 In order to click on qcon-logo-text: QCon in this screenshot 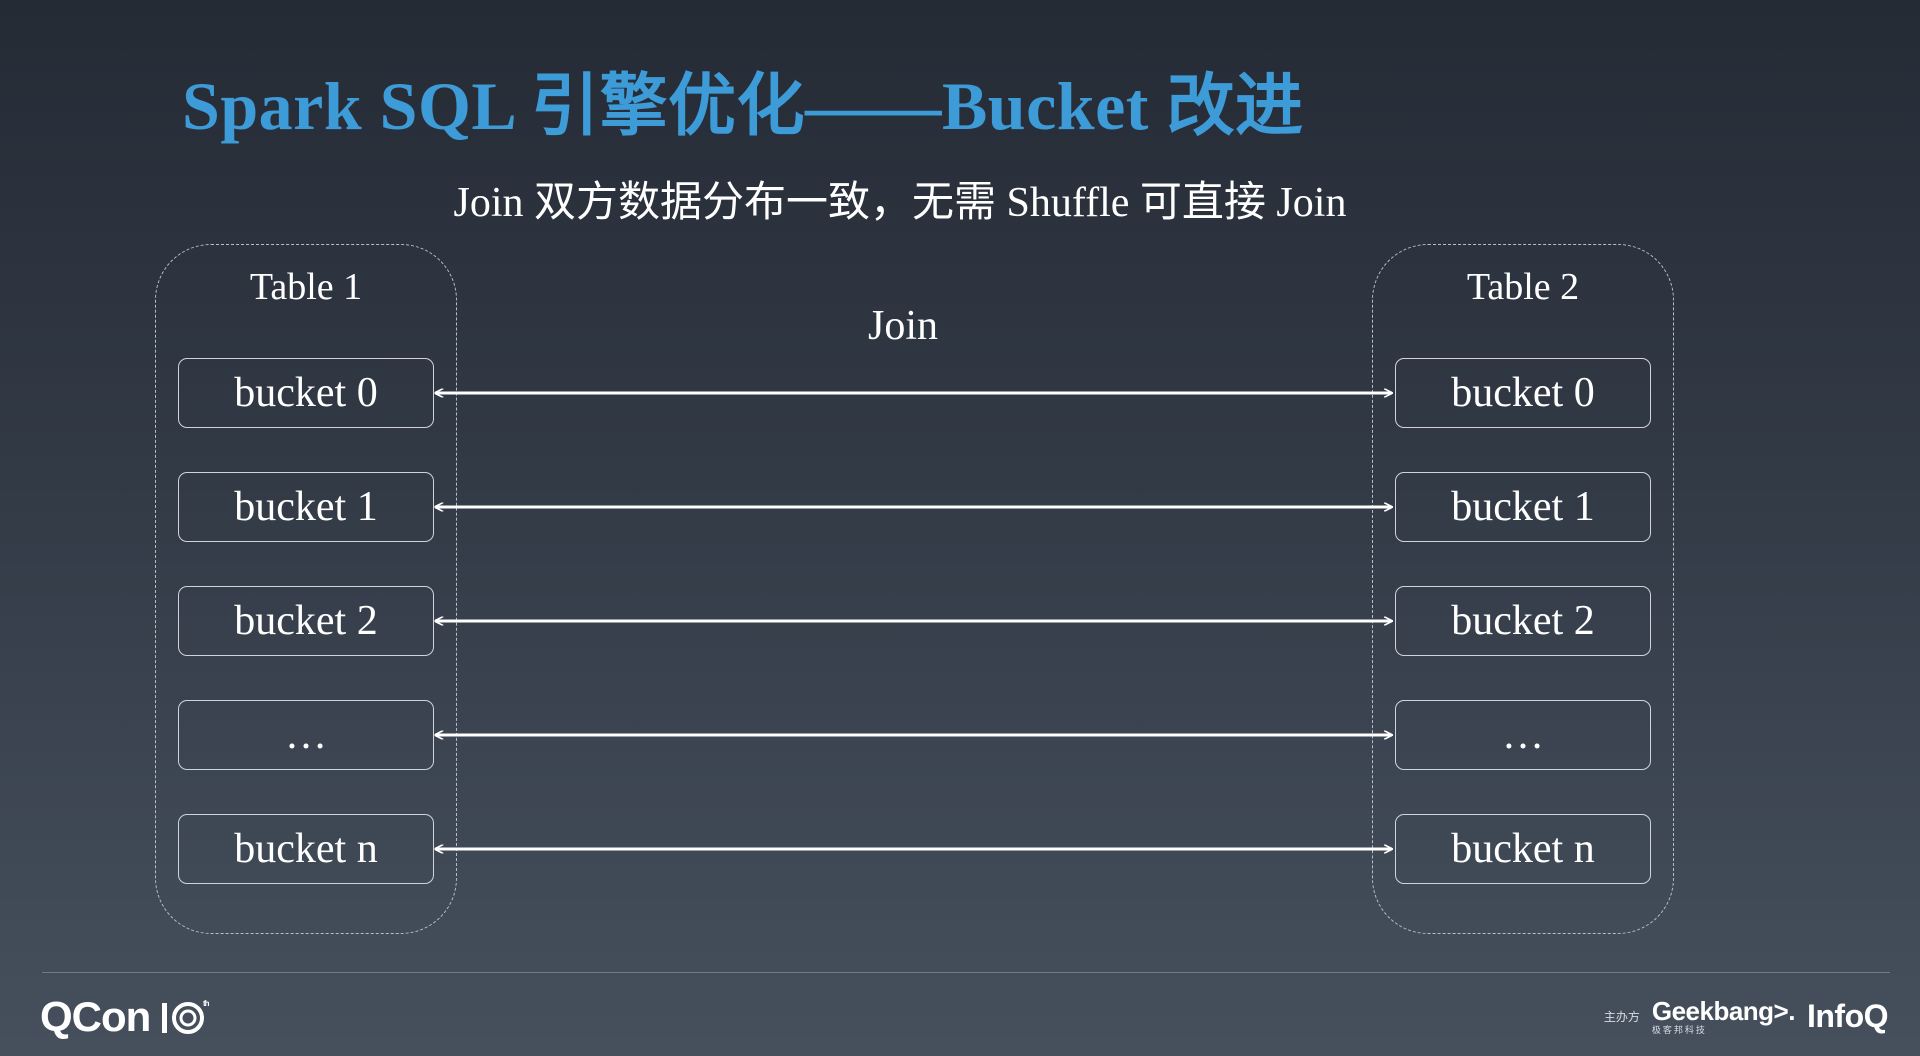, I will do `click(95, 1016)`.